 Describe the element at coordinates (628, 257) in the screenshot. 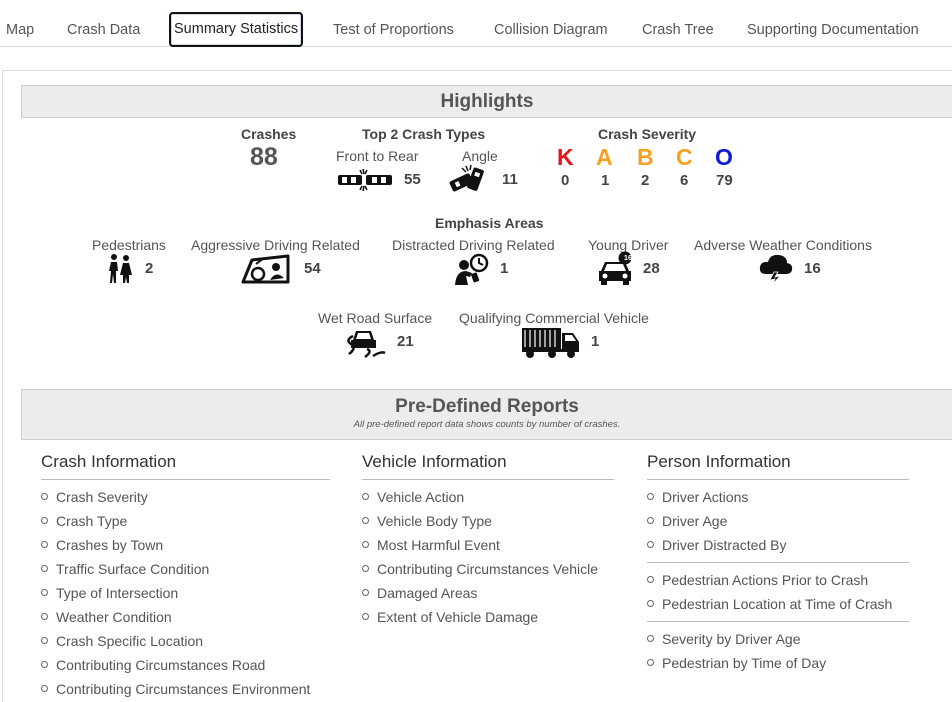

I see `young-driver-age-badge: 16` at that location.